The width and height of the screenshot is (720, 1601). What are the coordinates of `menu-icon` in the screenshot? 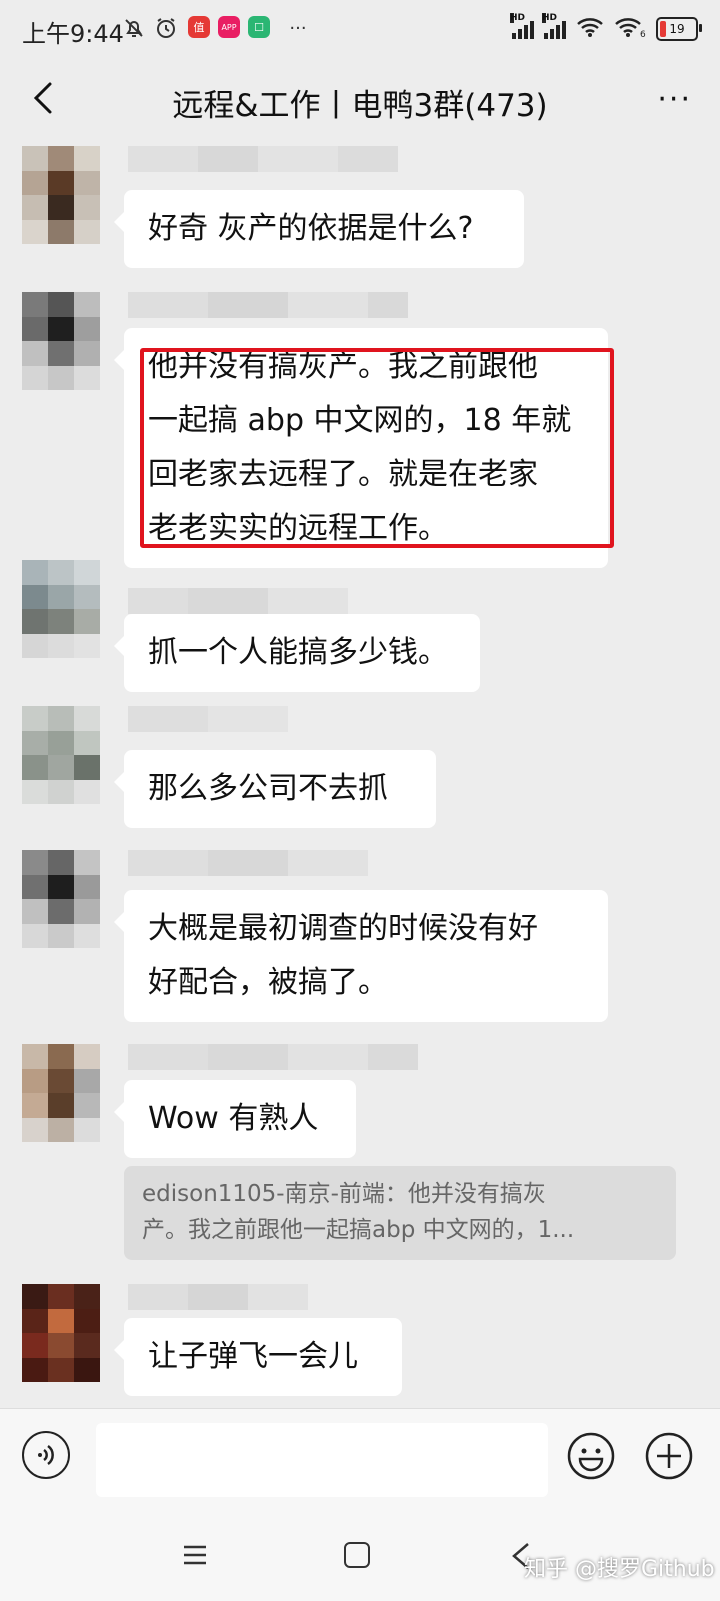 It's located at (195, 1555).